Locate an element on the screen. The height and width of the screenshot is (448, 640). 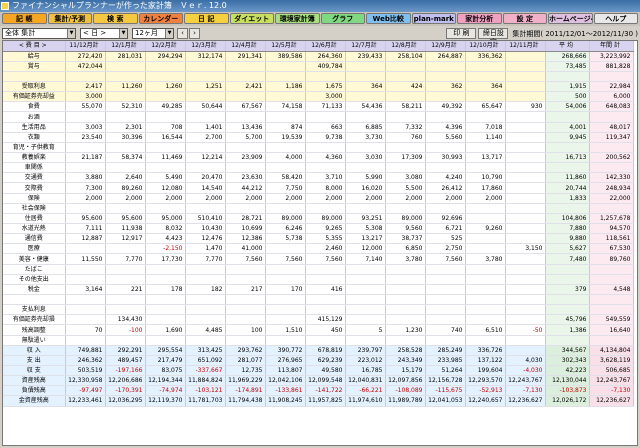
table-cell: 2,000 is located at coordinates (285, 198).